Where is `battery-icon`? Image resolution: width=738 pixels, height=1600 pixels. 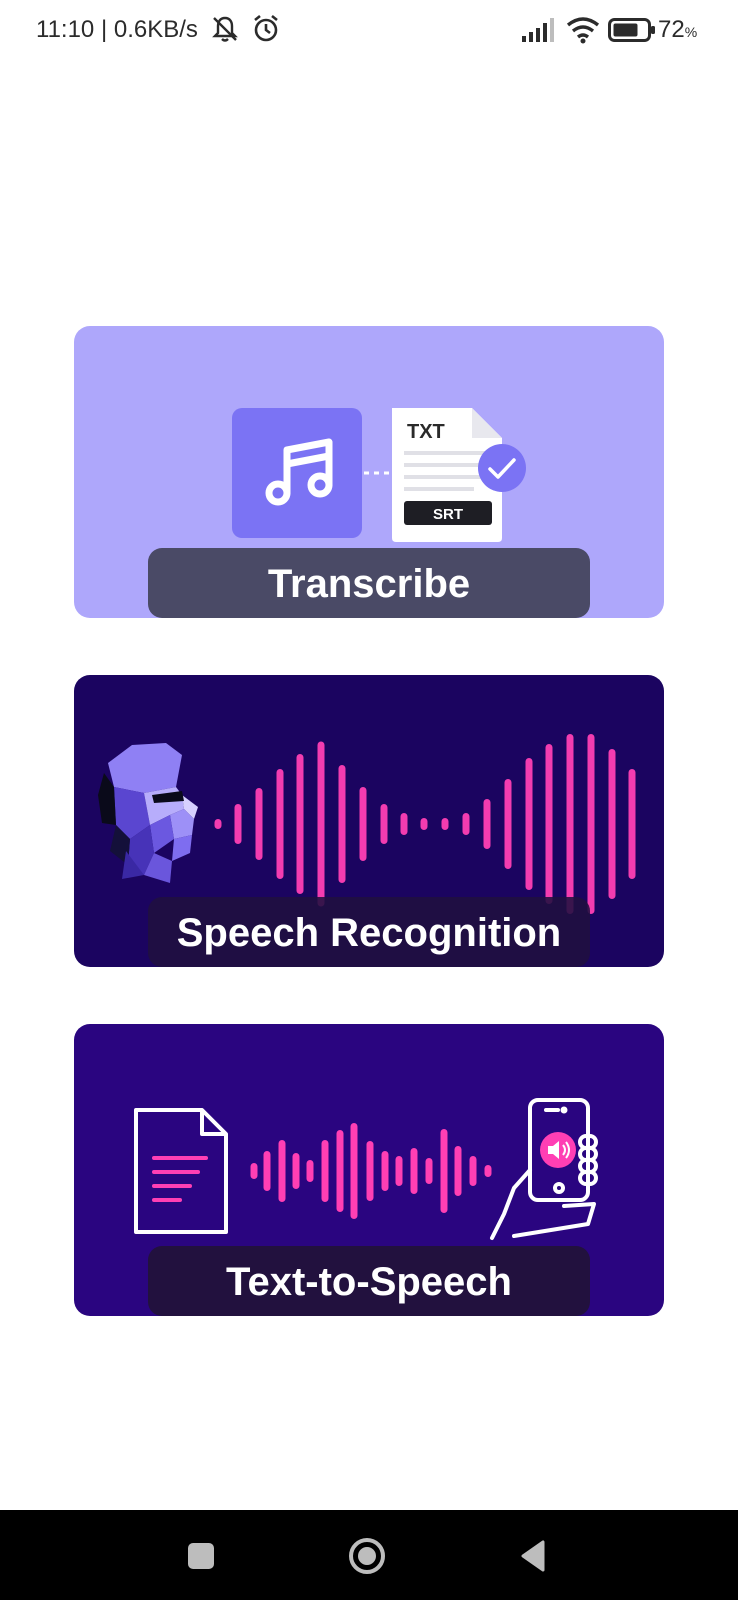
battery-icon is located at coordinates (631, 30).